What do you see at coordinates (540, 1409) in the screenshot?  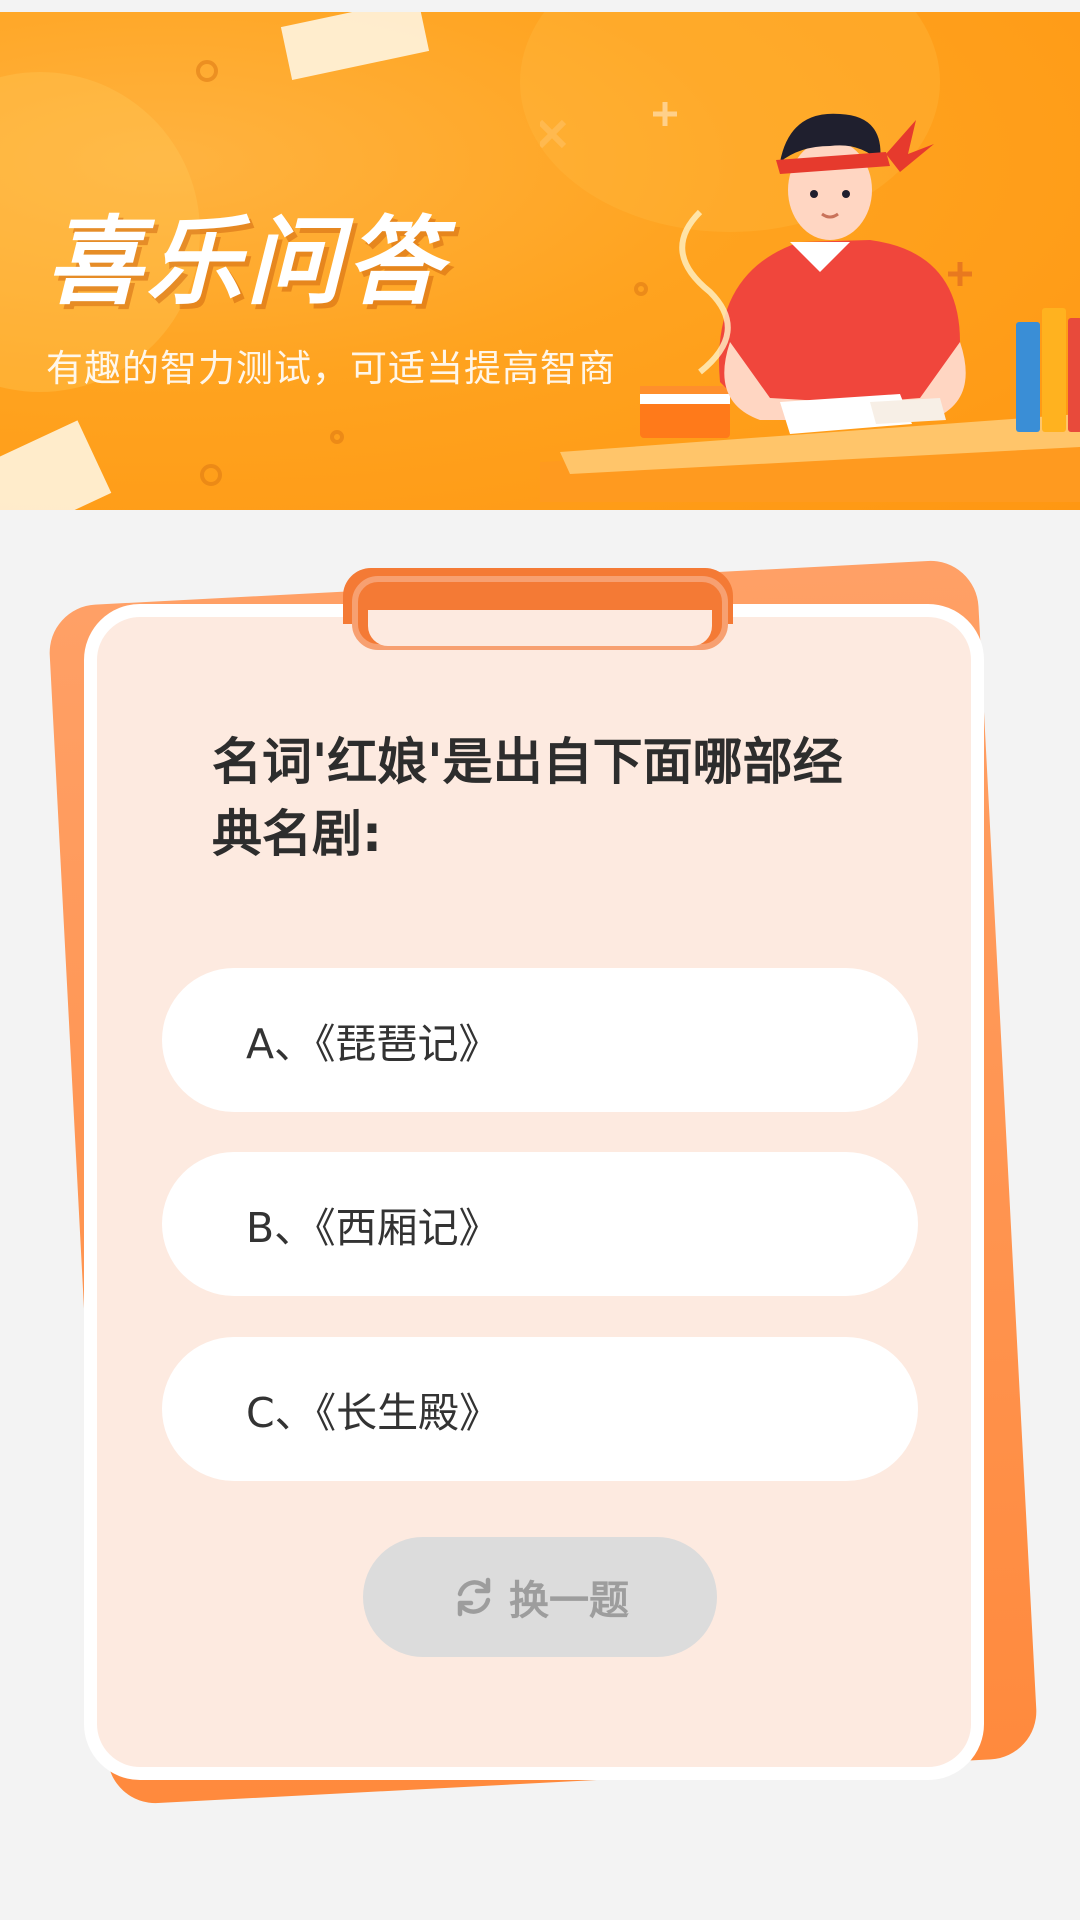 I see `option-c-button: C、《长生殿》` at bounding box center [540, 1409].